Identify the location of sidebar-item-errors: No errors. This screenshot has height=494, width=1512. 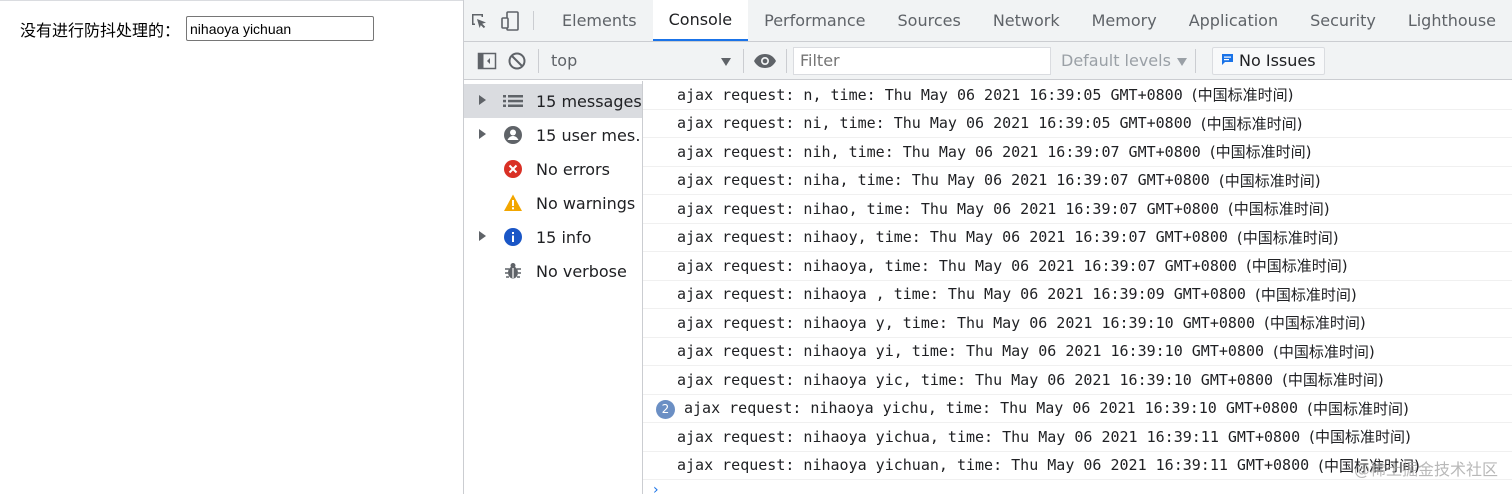
(553, 169).